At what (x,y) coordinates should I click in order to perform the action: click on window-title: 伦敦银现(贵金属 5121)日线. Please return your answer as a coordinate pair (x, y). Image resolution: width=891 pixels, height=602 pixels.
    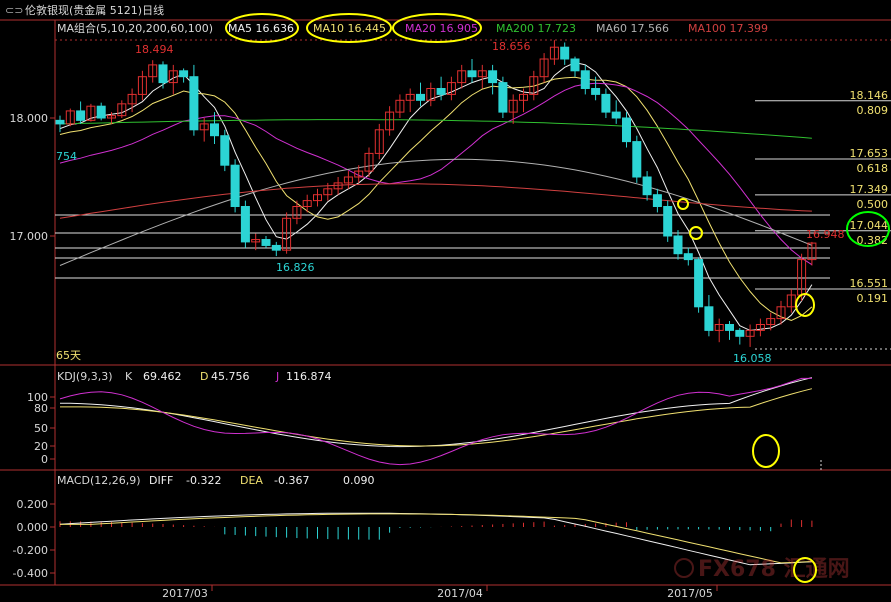
    Looking at the image, I should click on (94, 10).